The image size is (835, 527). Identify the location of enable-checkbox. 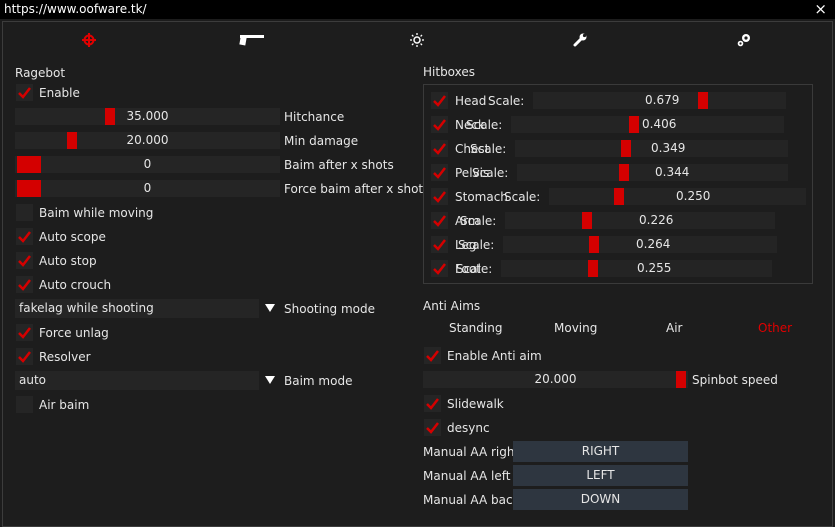
(24, 92).